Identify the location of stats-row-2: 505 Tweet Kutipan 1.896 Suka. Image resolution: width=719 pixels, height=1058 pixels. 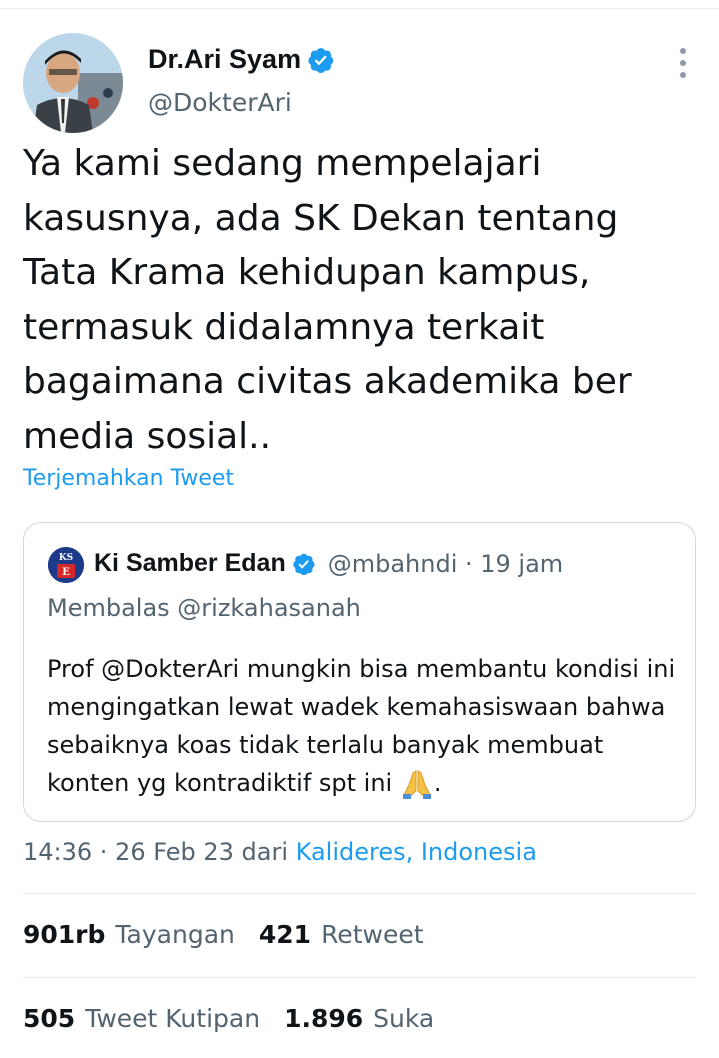
(228, 1018).